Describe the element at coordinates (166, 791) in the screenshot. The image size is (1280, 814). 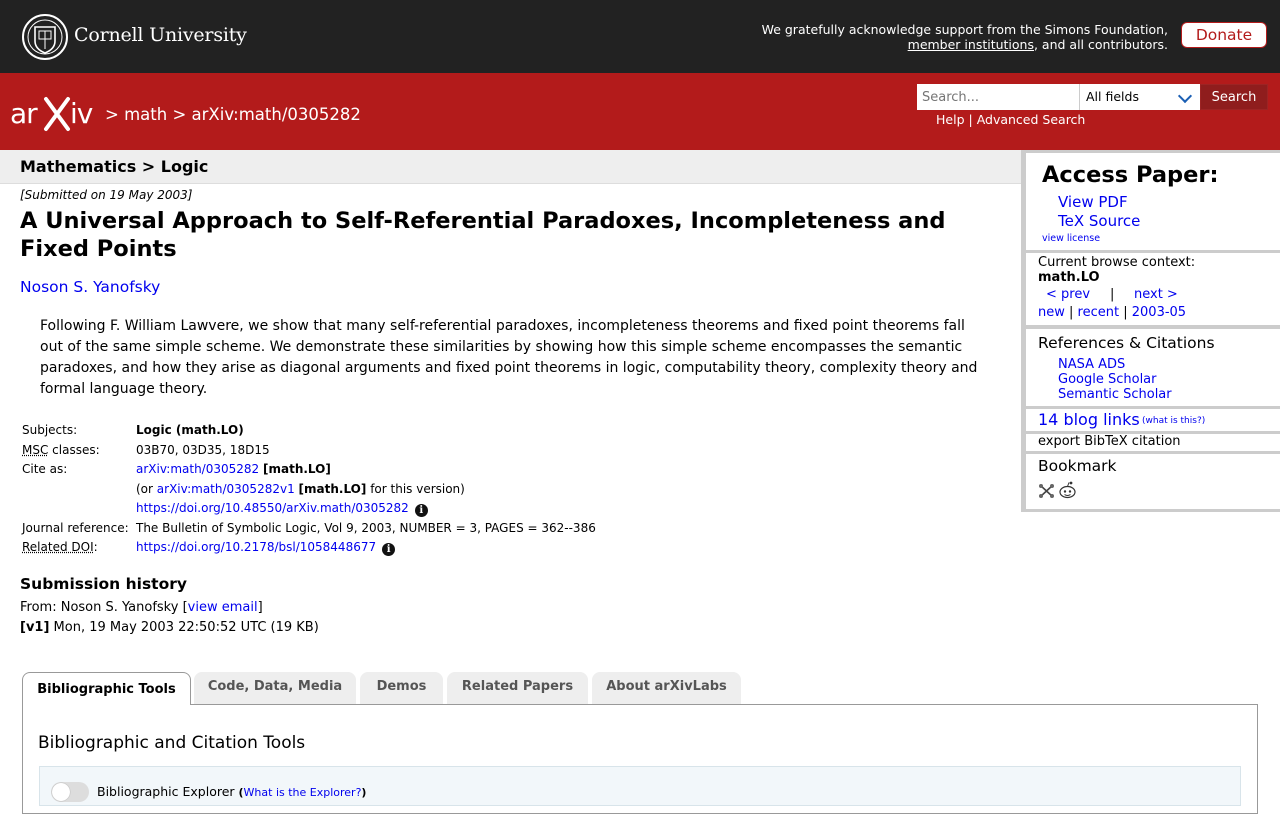
I see `explorer-text: Bibliographic Explorer` at that location.